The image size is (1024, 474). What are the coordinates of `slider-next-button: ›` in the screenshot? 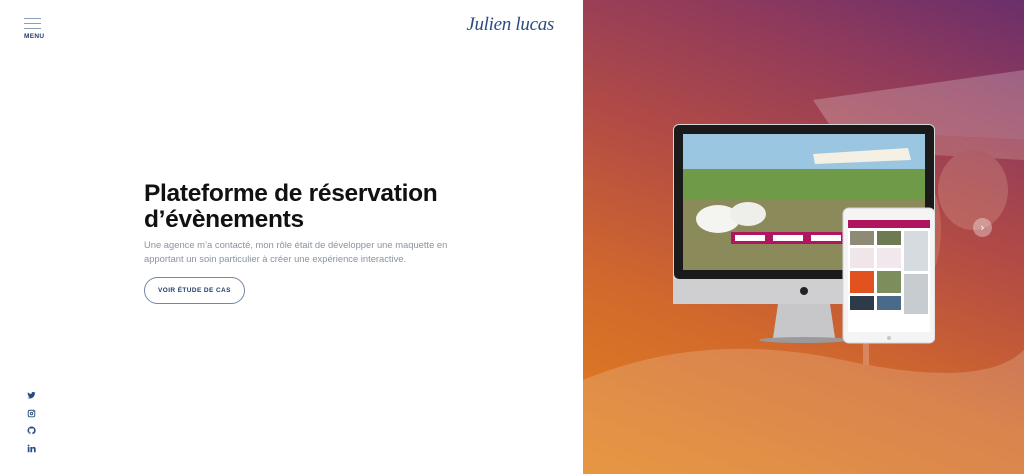 It's located at (982, 227).